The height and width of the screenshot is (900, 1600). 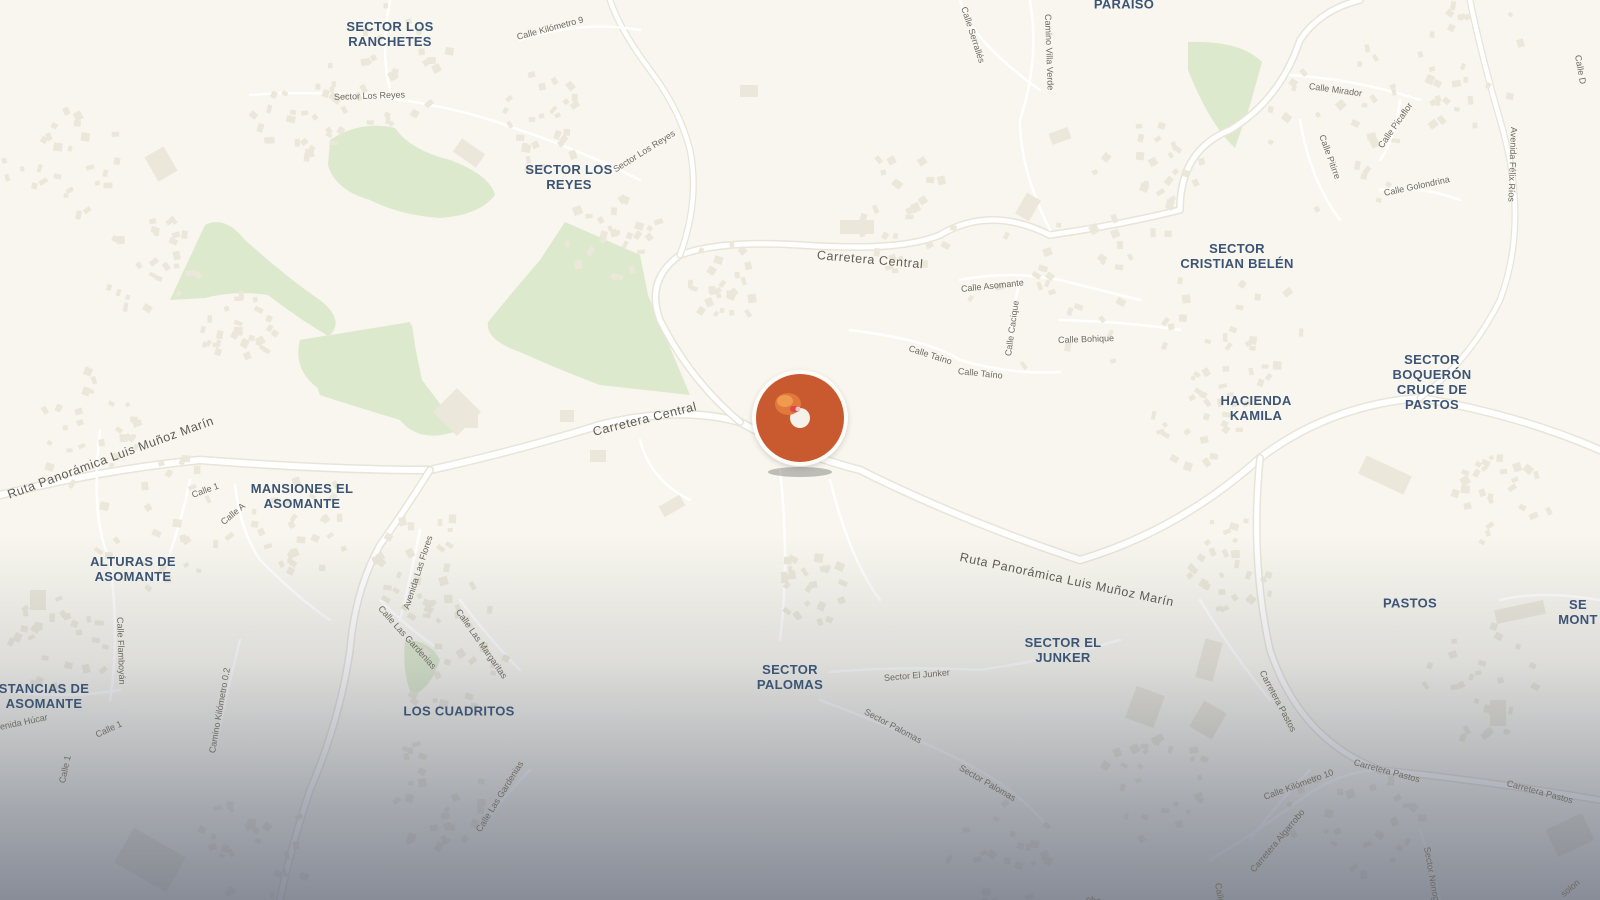 What do you see at coordinates (389, 34) in the screenshot?
I see `place-label-sector-los-ranchetes: SECTOR LOS RANCHETES` at bounding box center [389, 34].